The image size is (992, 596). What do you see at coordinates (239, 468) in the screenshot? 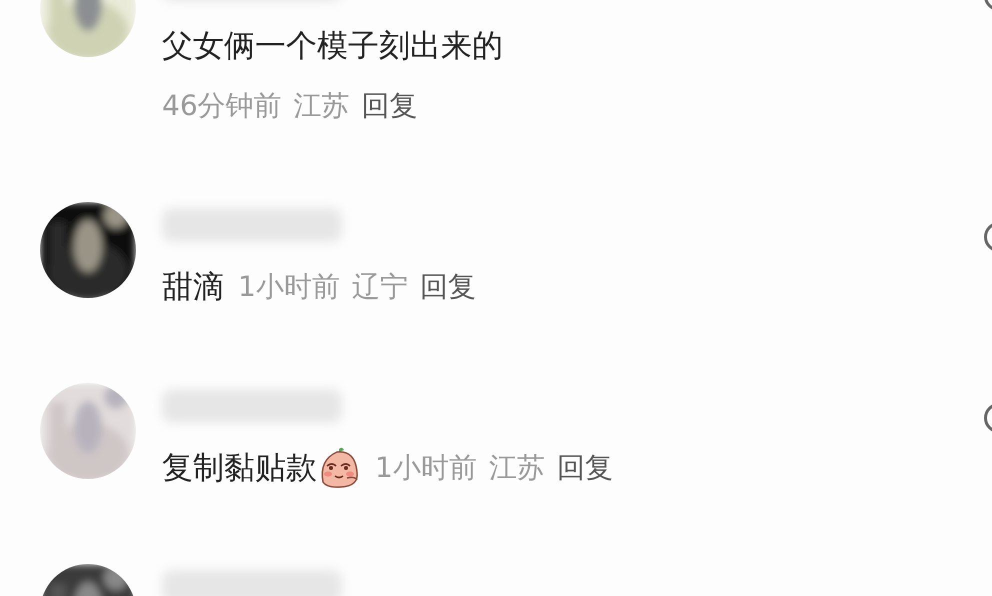
I see `comment-text: 复制黏贴款` at bounding box center [239, 468].